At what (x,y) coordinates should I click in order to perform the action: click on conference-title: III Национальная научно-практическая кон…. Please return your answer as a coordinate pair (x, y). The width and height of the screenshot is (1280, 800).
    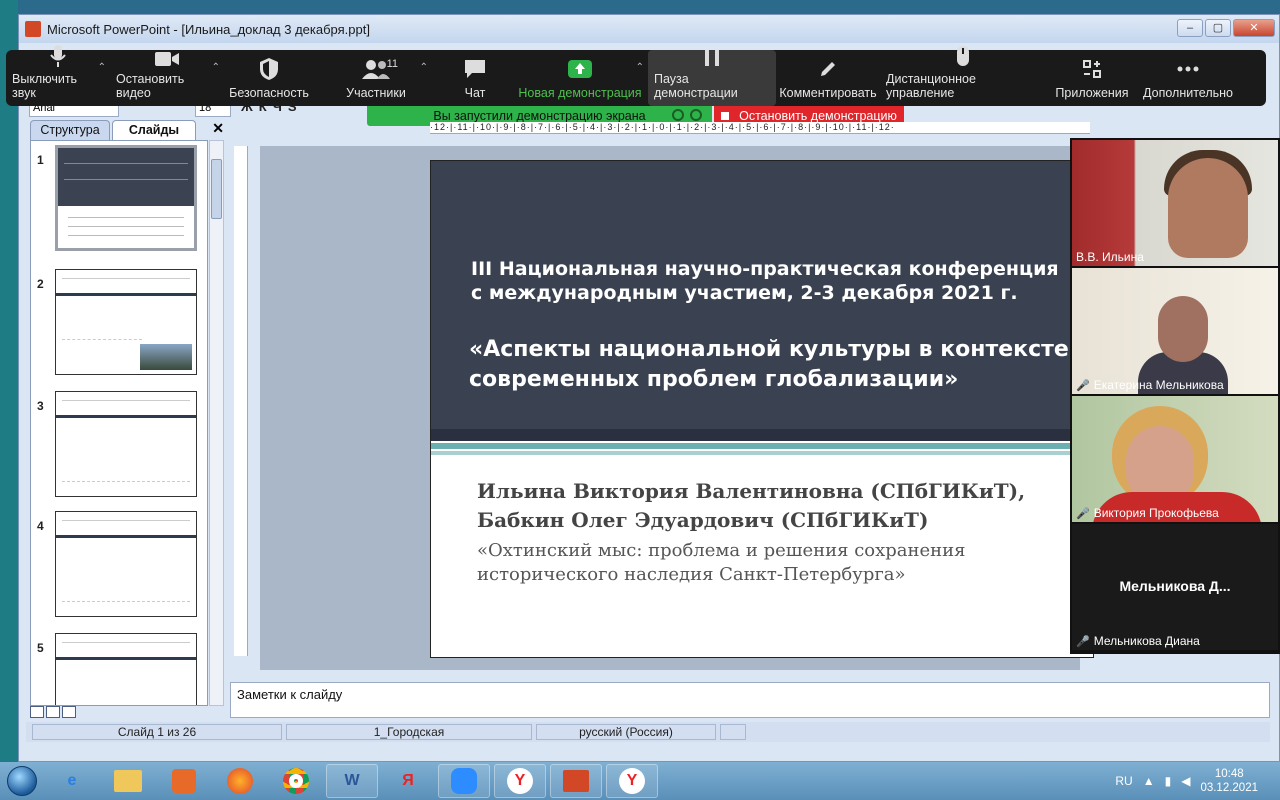
    Looking at the image, I should click on (771, 281).